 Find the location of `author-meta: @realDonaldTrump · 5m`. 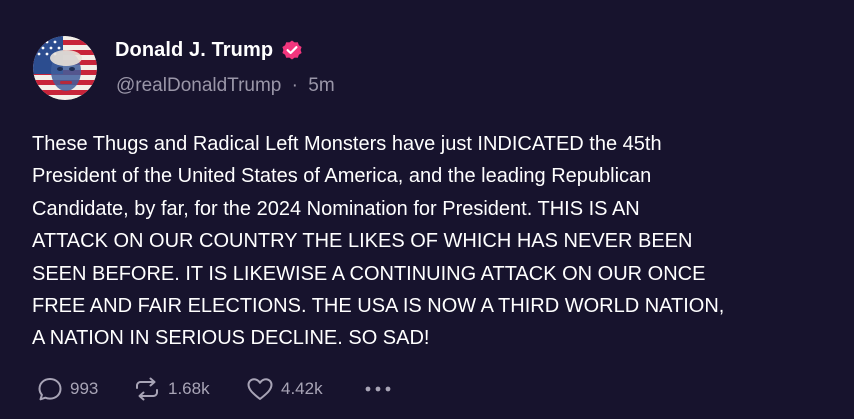

author-meta: @realDonaldTrump · 5m is located at coordinates (225, 86).